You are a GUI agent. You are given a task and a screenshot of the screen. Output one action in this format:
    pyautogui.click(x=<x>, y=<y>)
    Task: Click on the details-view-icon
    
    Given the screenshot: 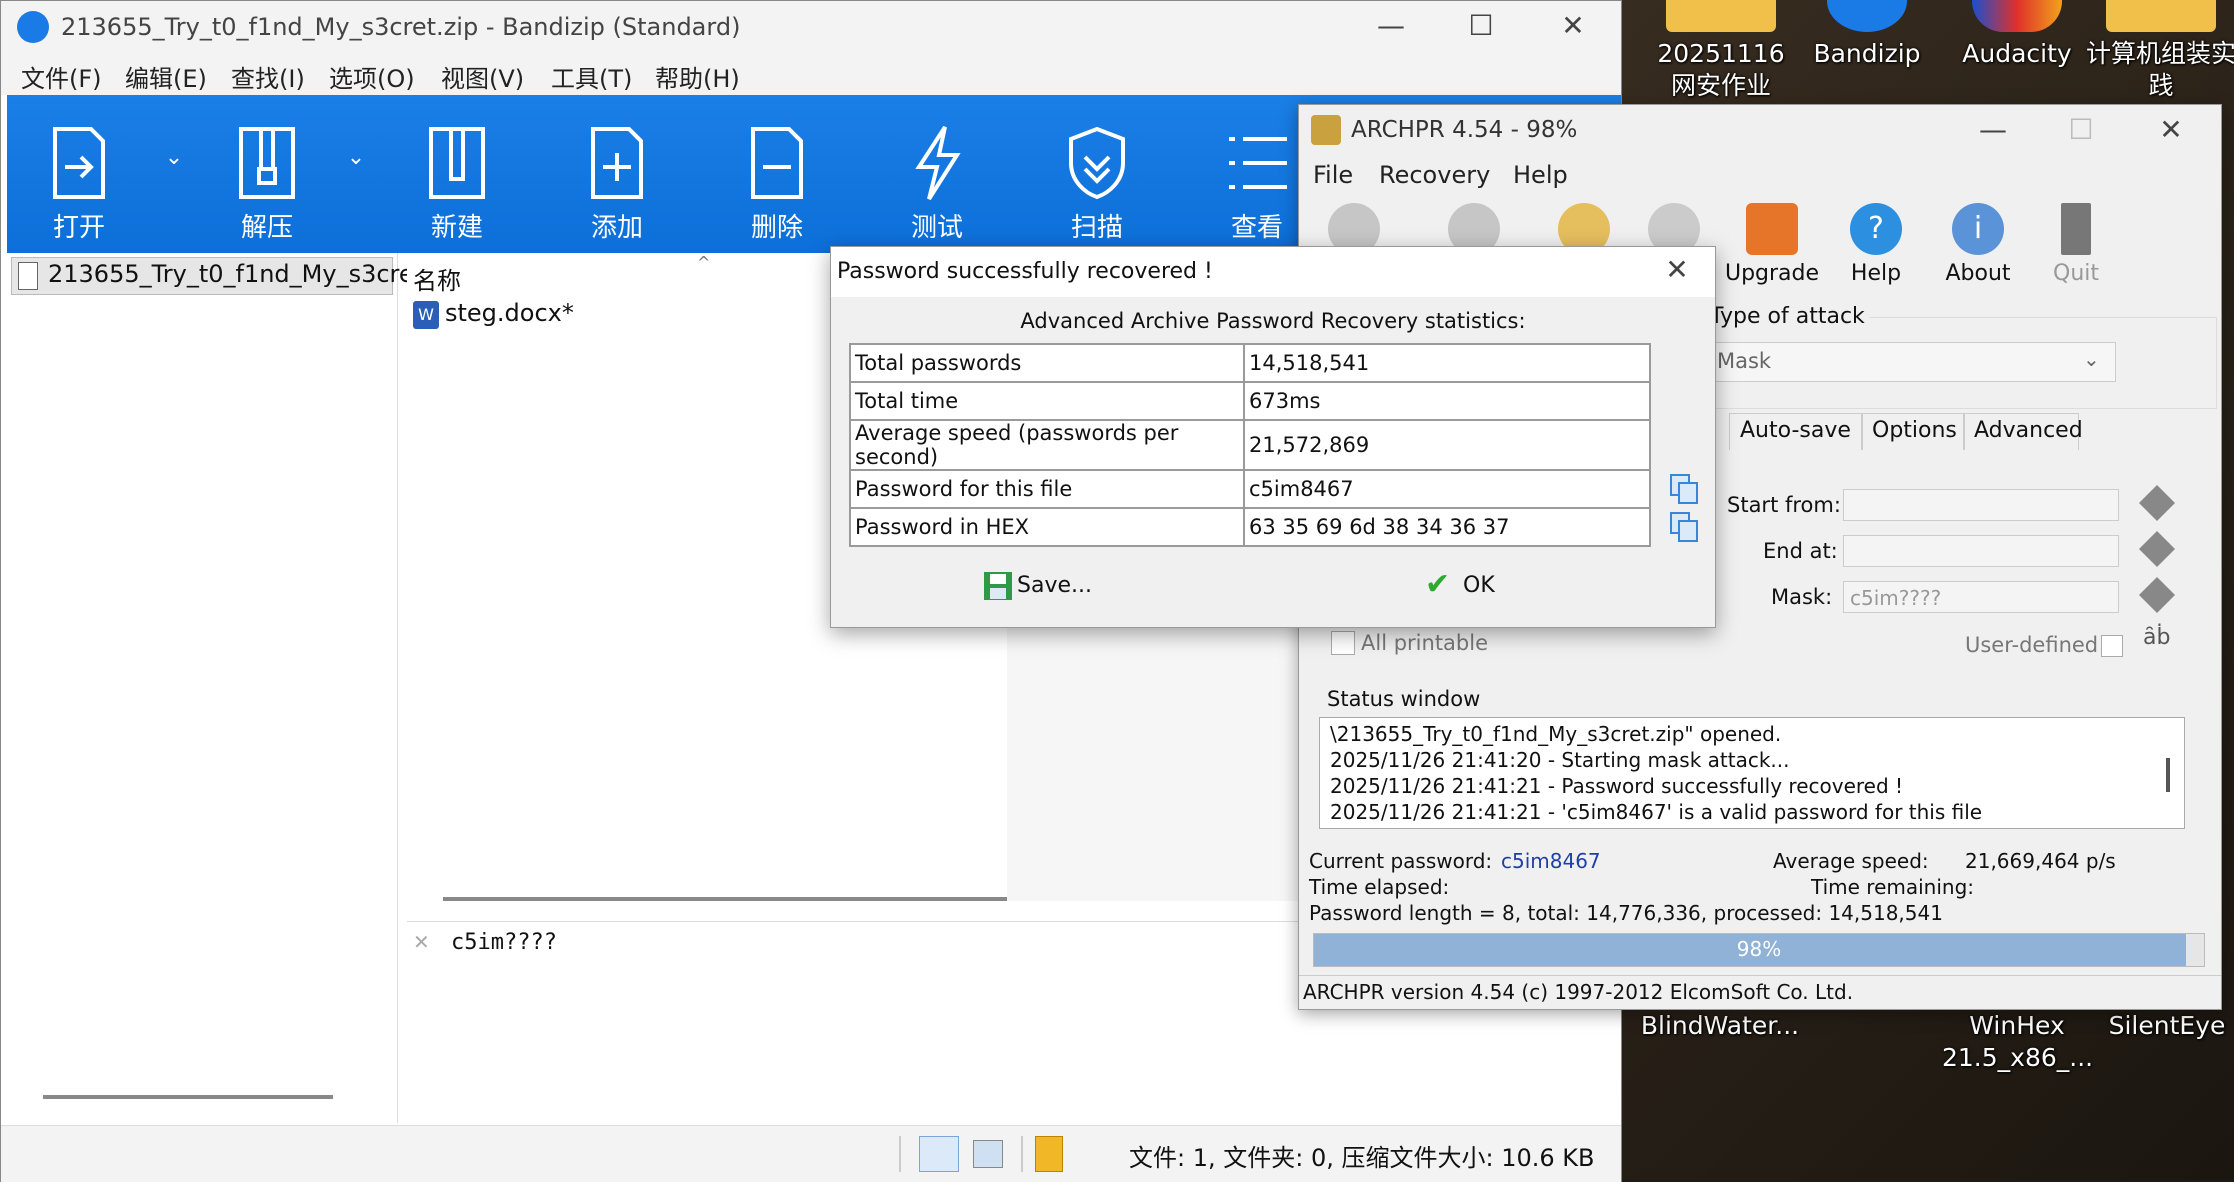 What is the action you would take?
    pyautogui.click(x=939, y=1154)
    